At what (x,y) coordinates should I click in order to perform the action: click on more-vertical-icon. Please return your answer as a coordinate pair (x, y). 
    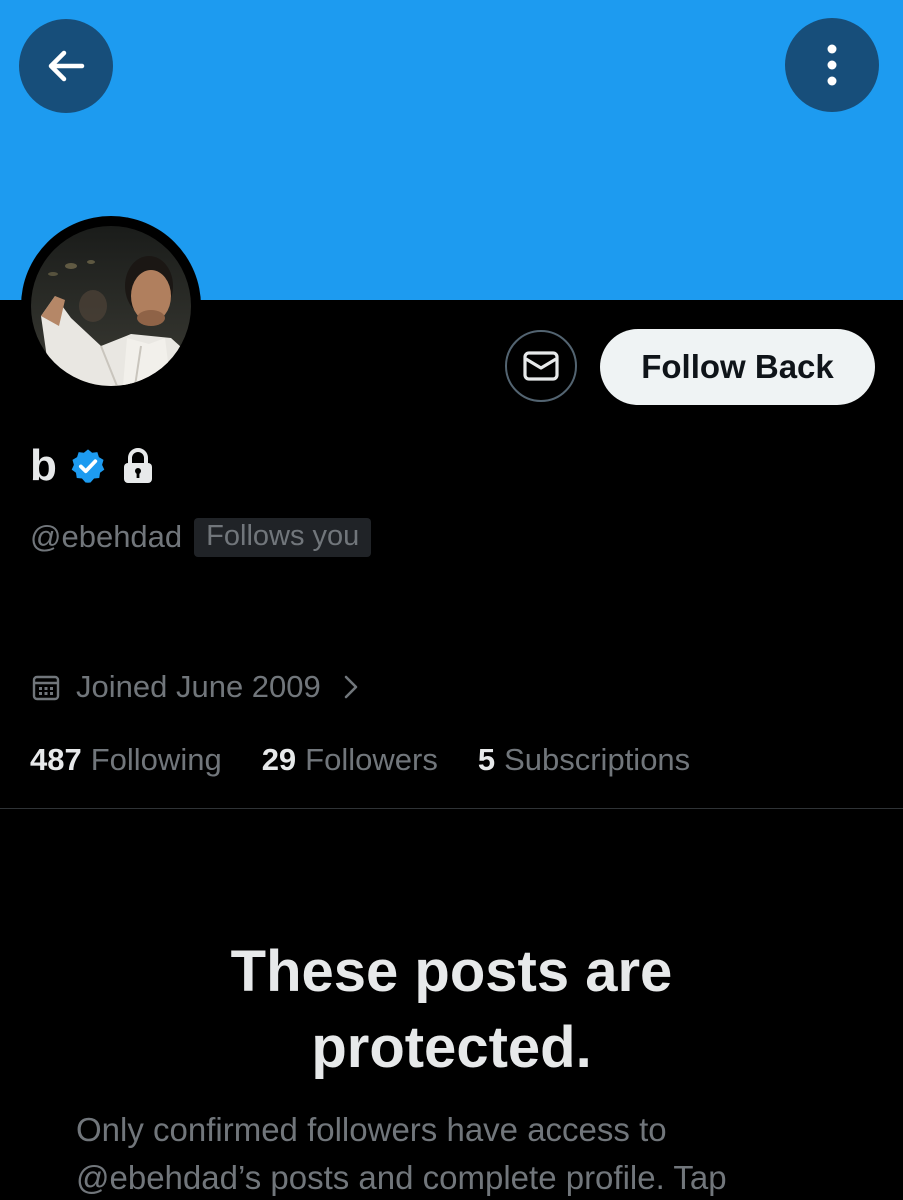
    Looking at the image, I should click on (832, 65).